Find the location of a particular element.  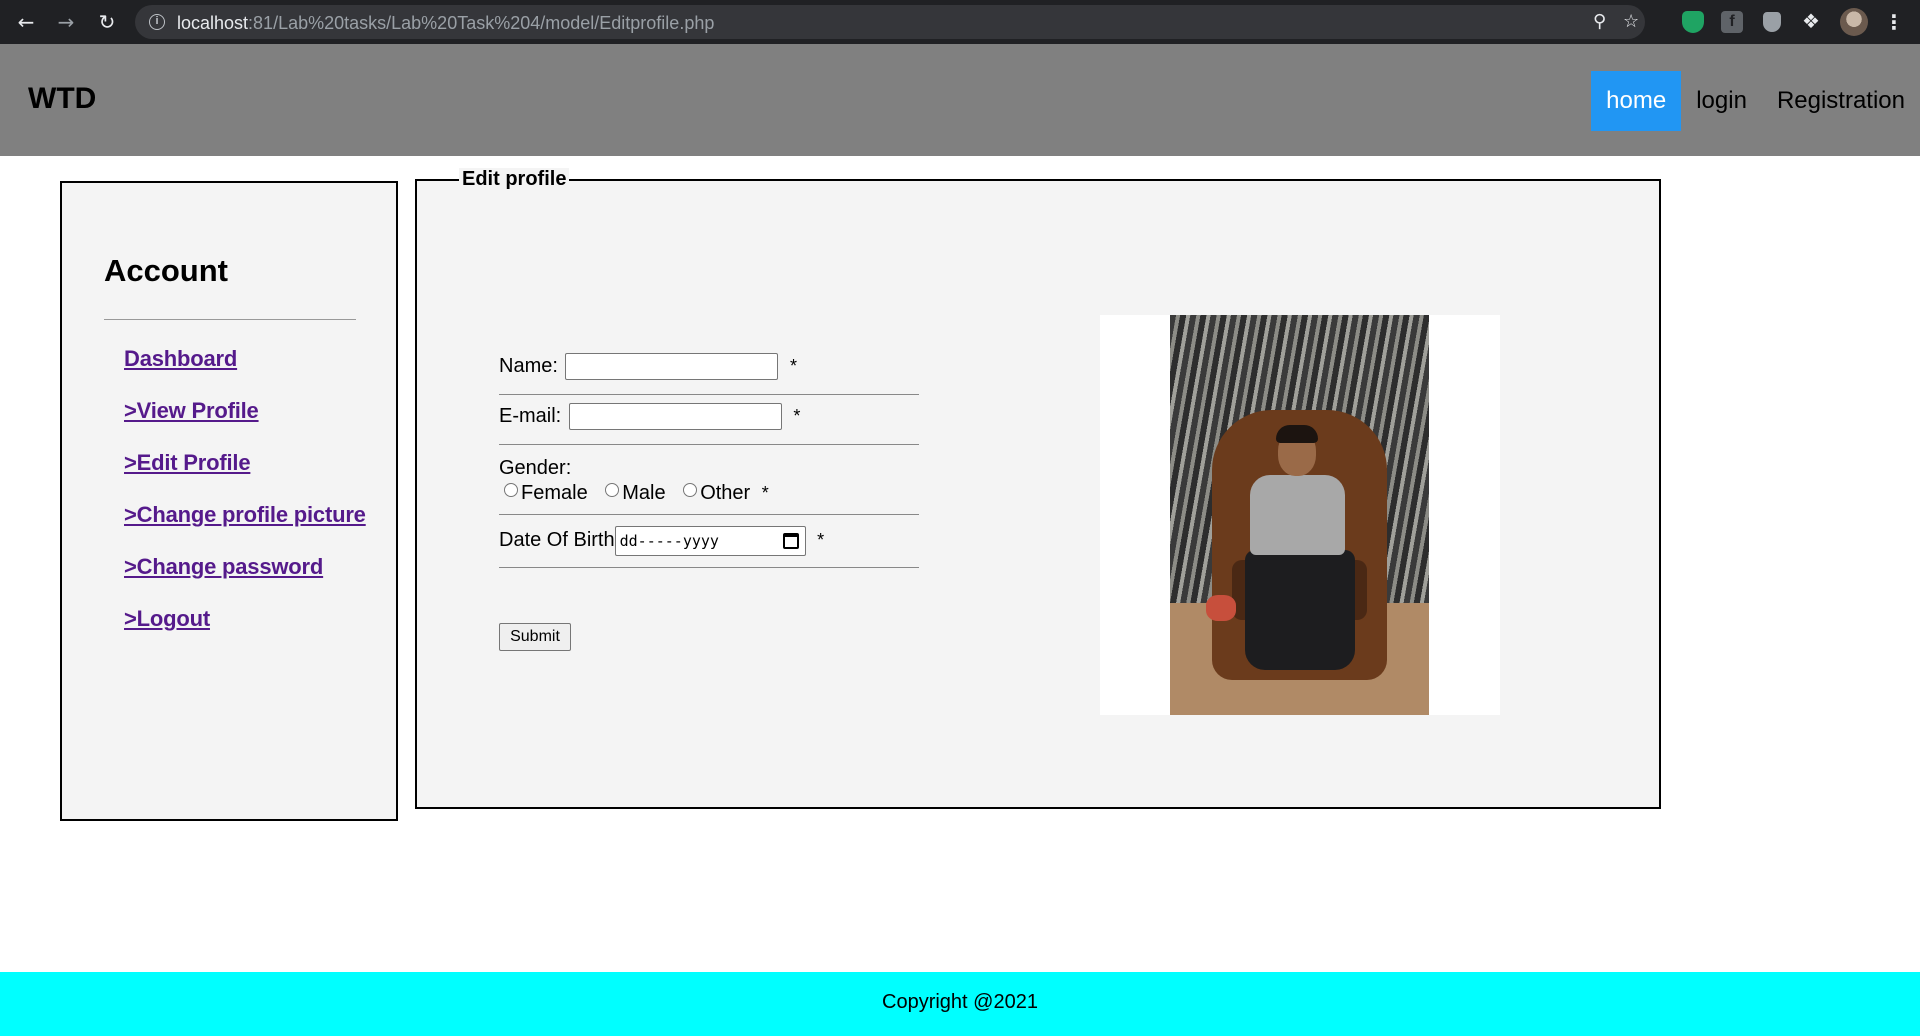

sidebar-item-logout: >Logout is located at coordinates (167, 618).